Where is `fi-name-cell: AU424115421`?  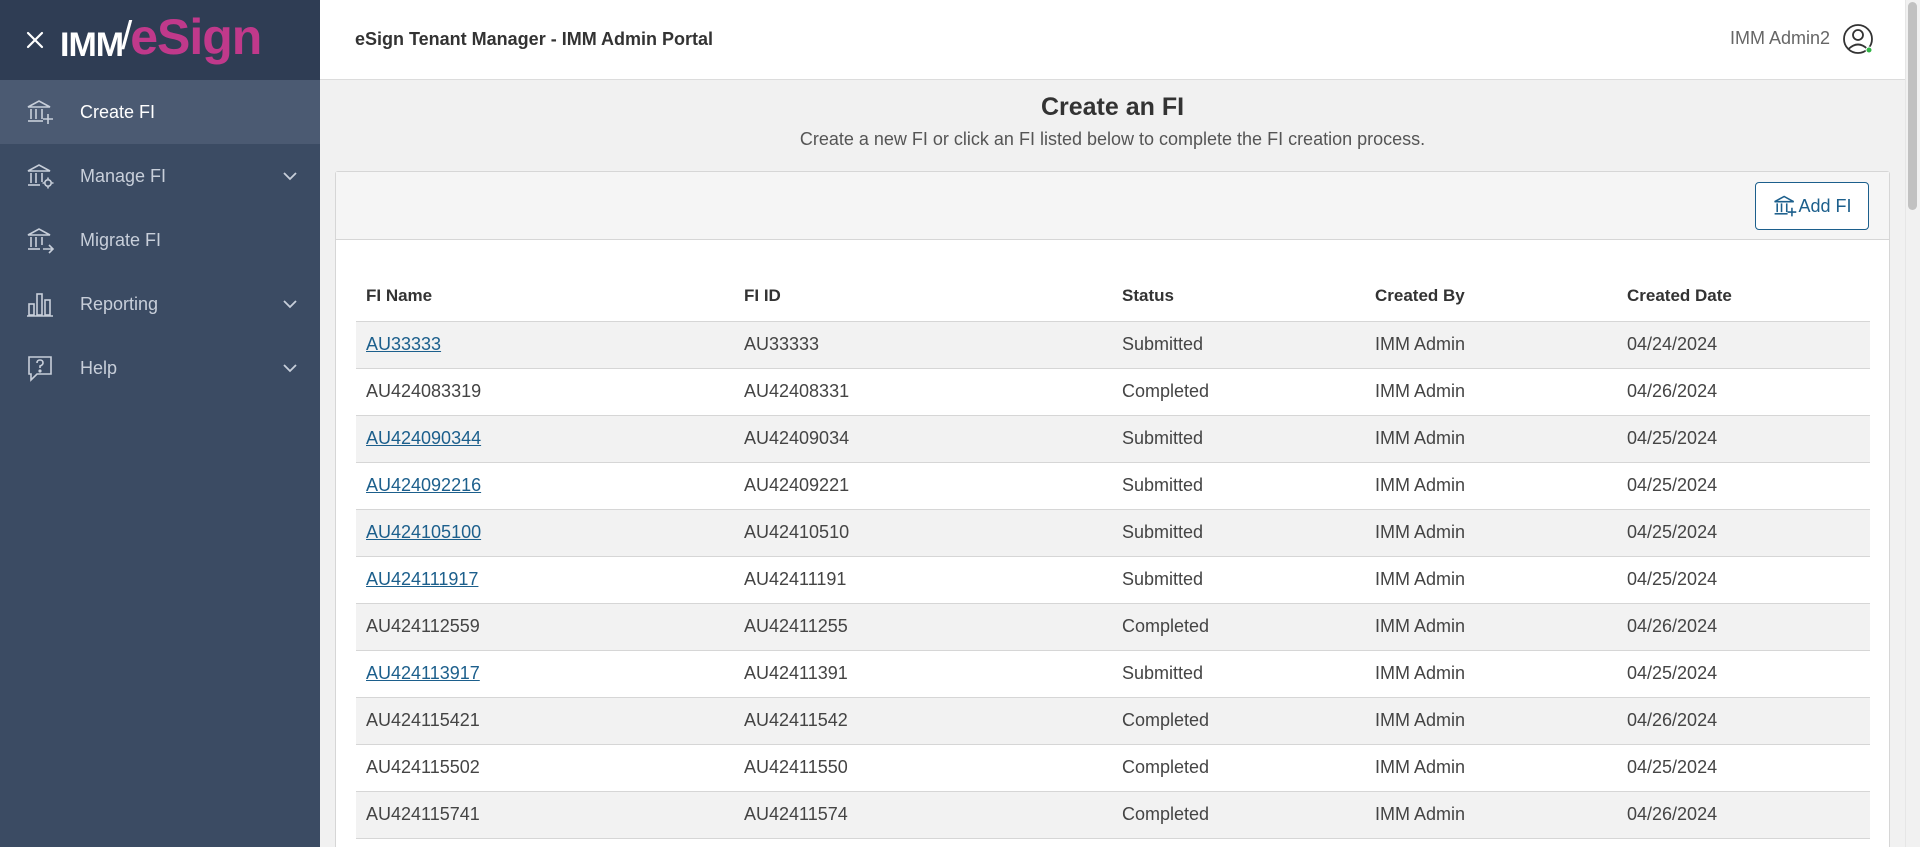
fi-name-cell: AU424115421 is located at coordinates (545, 721).